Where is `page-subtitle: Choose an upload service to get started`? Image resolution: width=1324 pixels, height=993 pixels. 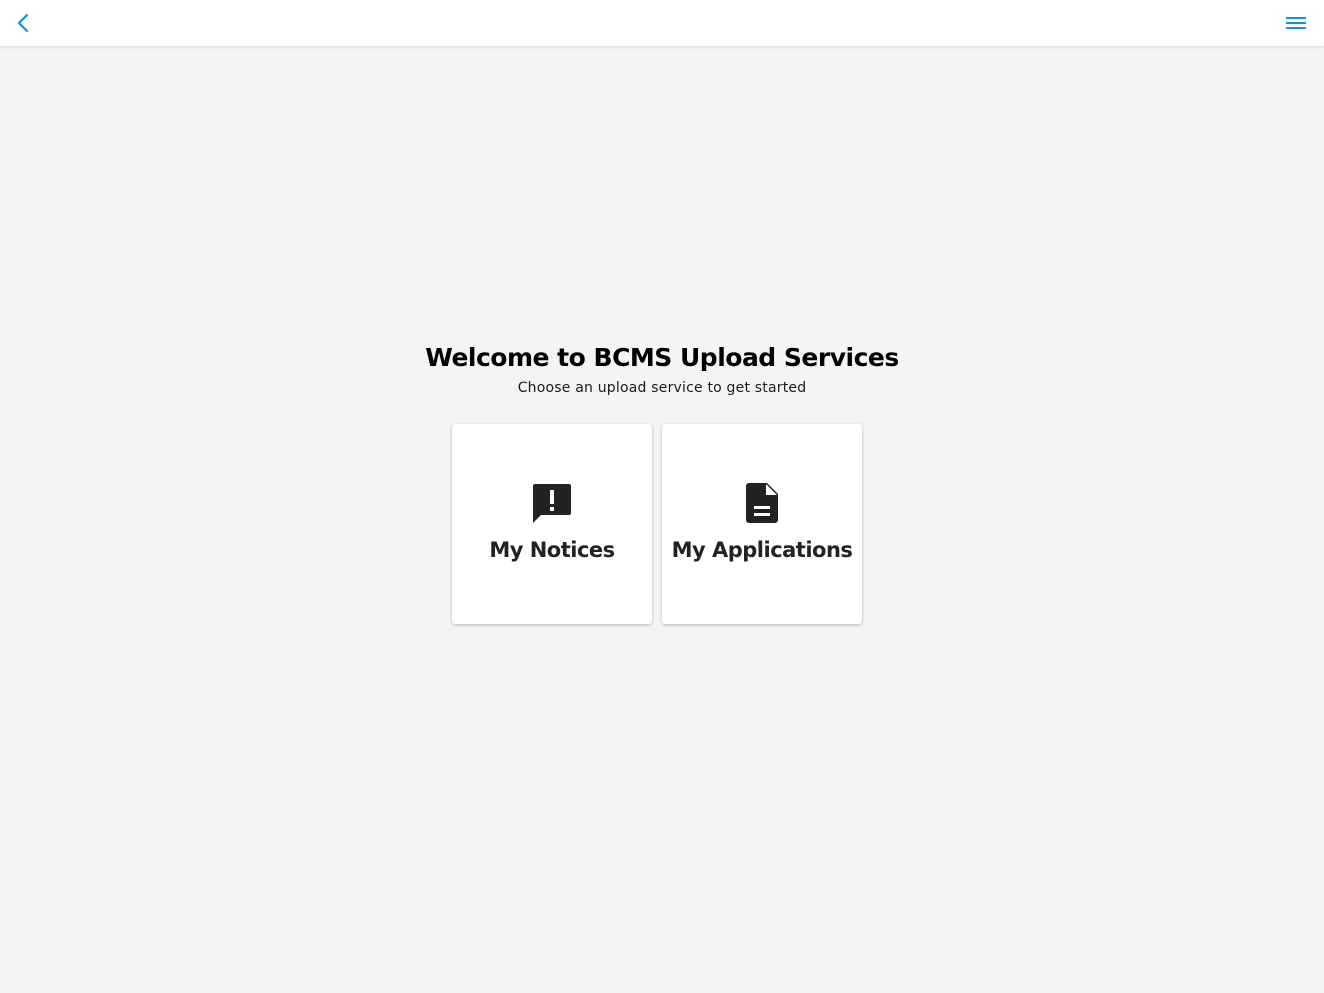
page-subtitle: Choose an upload service to get started is located at coordinates (662, 388).